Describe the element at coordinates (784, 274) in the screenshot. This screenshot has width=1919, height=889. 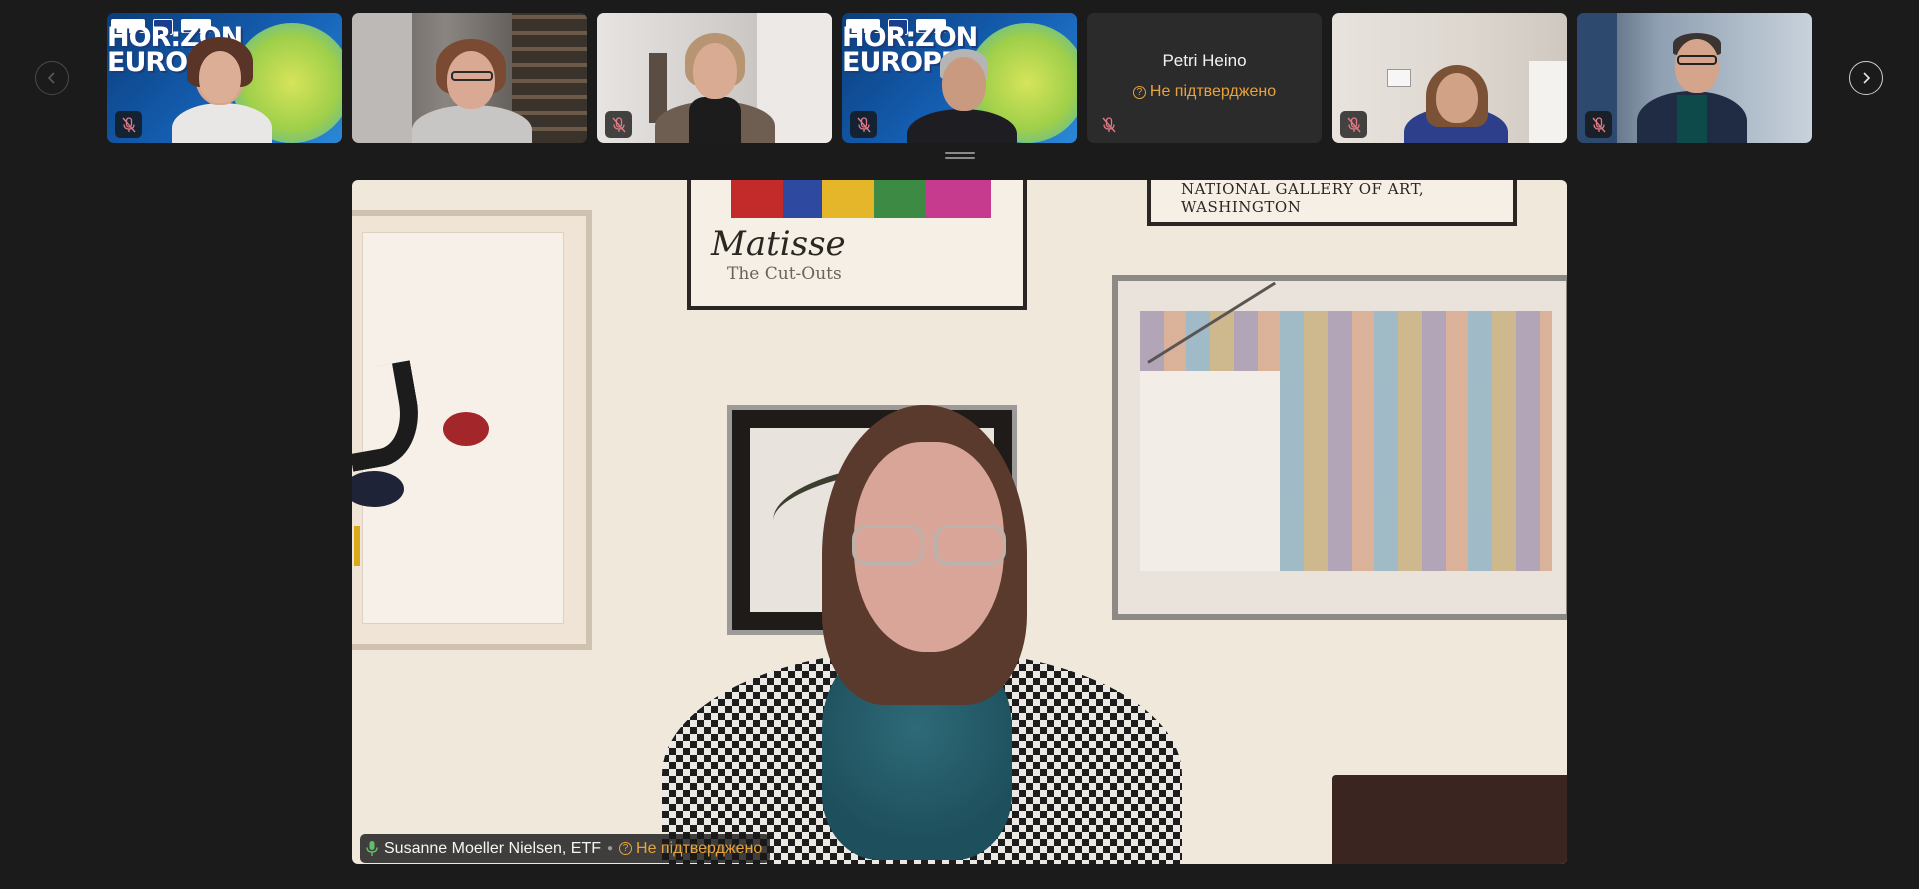
I see `poster-subtitle: The Cut-Outs` at that location.